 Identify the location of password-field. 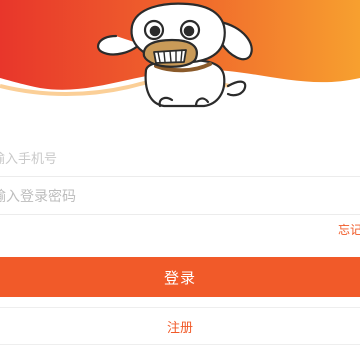
(180, 197).